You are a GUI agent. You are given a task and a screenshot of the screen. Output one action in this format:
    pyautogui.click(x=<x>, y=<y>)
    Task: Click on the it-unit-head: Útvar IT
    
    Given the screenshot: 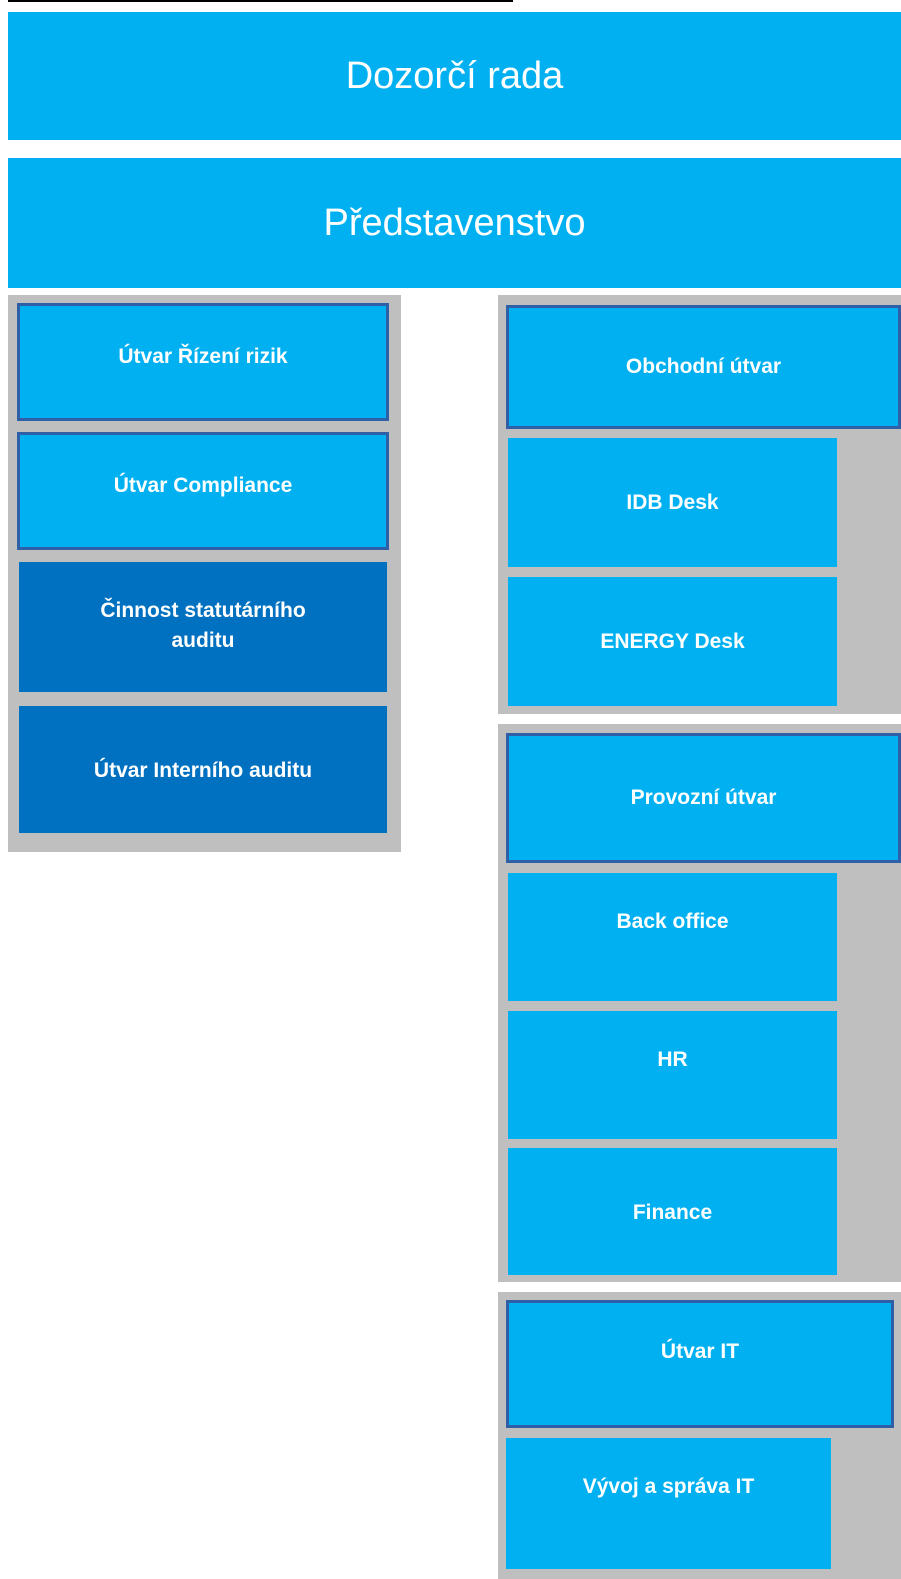 What is the action you would take?
    pyautogui.click(x=700, y=1364)
    